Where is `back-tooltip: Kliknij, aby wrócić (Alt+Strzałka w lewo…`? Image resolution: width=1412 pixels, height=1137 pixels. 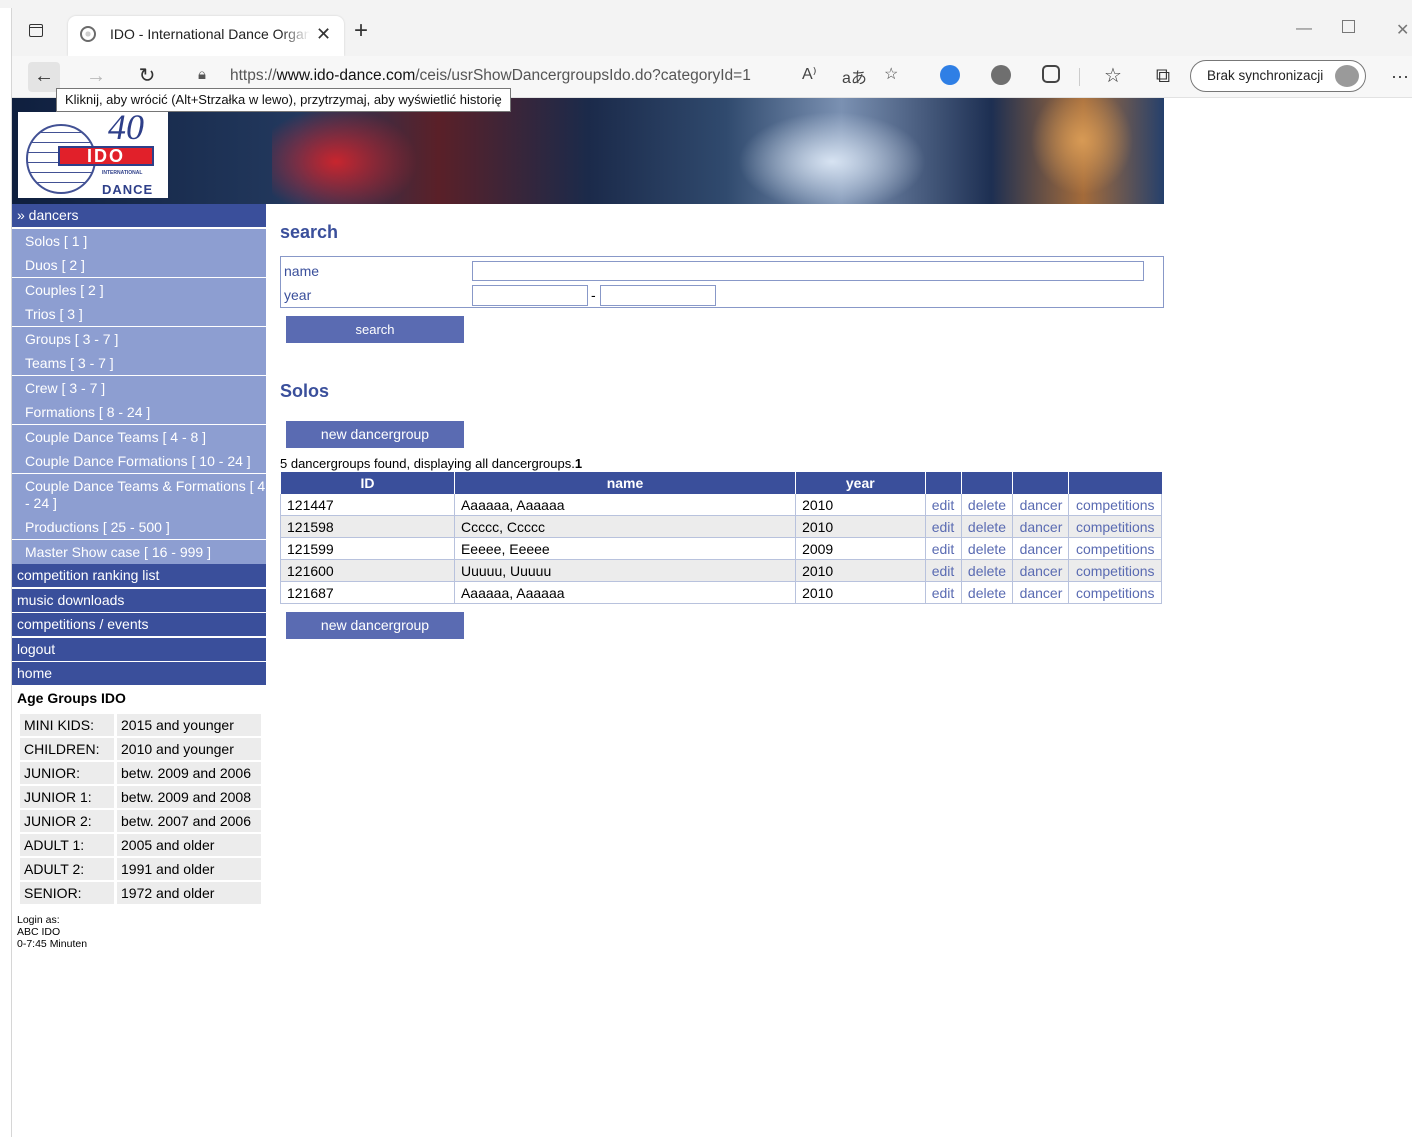
back-tooltip: Kliknij, aby wrócić (Alt+Strzałka w lewo… is located at coordinates (283, 100).